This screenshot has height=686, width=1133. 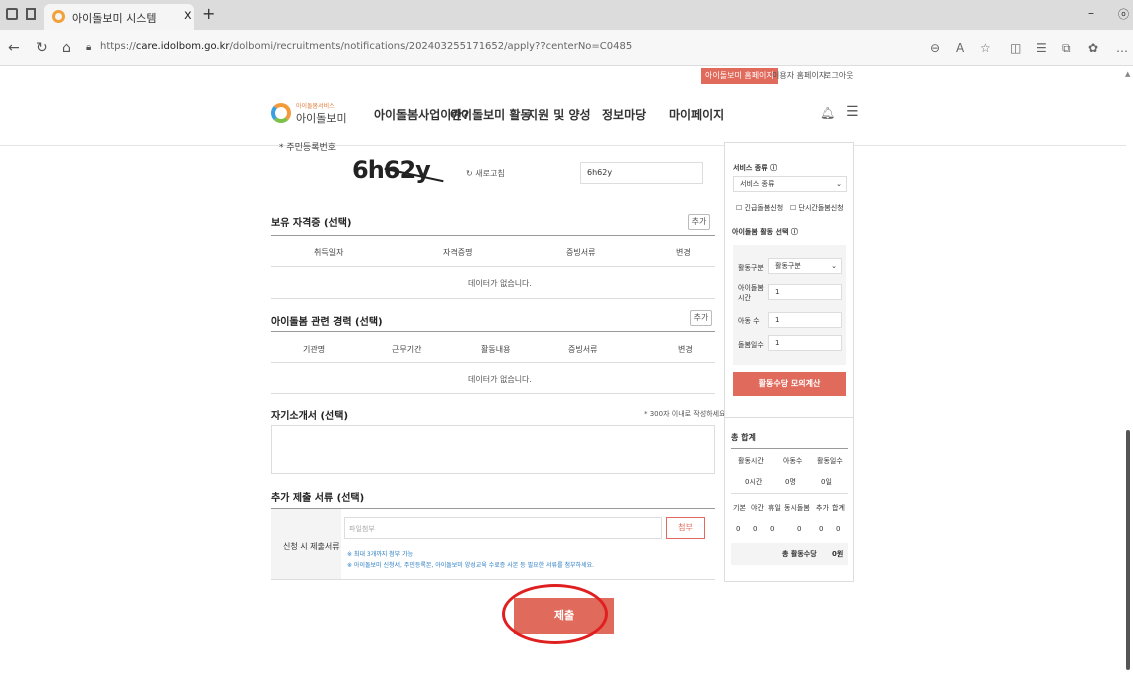 What do you see at coordinates (699, 222) in the screenshot?
I see `add-license-button: 추가` at bounding box center [699, 222].